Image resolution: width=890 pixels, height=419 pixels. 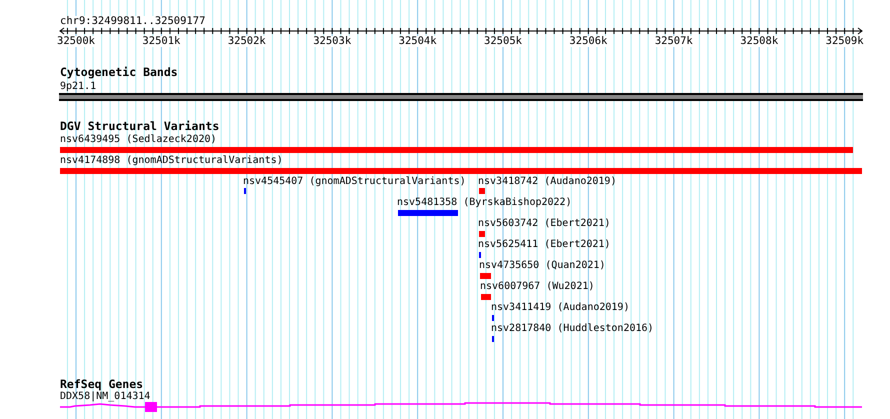 I want to click on variant-label: nsv4174898 (gnomADStructuralVariants), so click(x=171, y=161).